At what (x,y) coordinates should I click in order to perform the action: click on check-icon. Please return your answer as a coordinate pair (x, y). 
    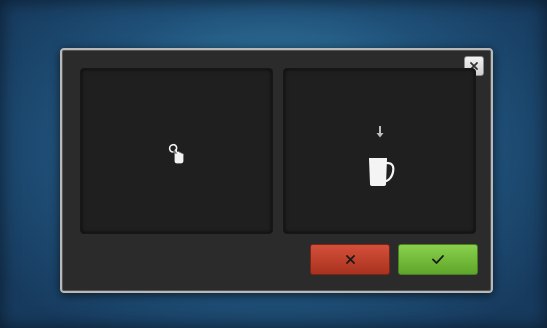
    Looking at the image, I should click on (438, 259).